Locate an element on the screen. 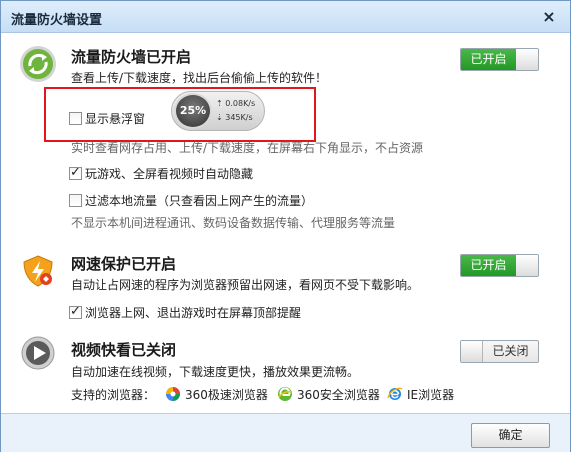 Image resolution: width=571 pixels, height=452 pixels. video-heading: 视频快看已关闭 is located at coordinates (124, 350).